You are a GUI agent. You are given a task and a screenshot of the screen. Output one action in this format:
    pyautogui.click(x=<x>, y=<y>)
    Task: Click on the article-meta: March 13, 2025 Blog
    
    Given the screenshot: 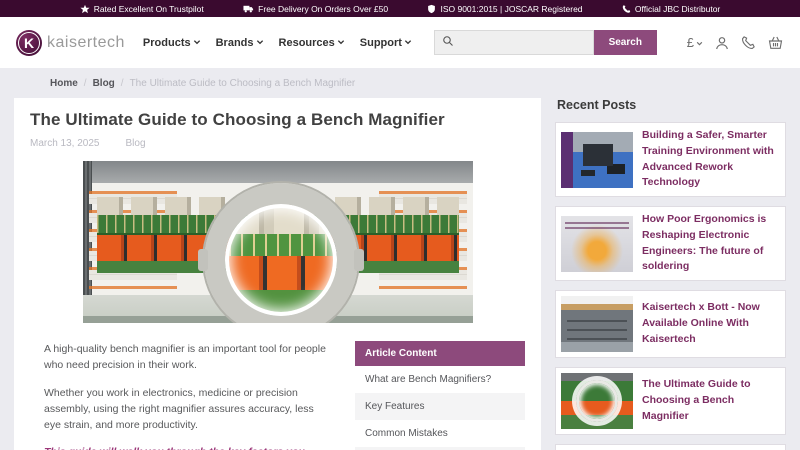 What is the action you would take?
    pyautogui.click(x=277, y=143)
    